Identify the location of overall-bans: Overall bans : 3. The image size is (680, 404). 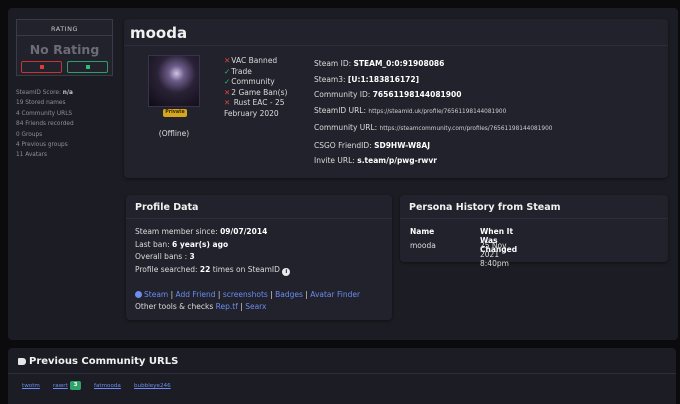
(165, 256).